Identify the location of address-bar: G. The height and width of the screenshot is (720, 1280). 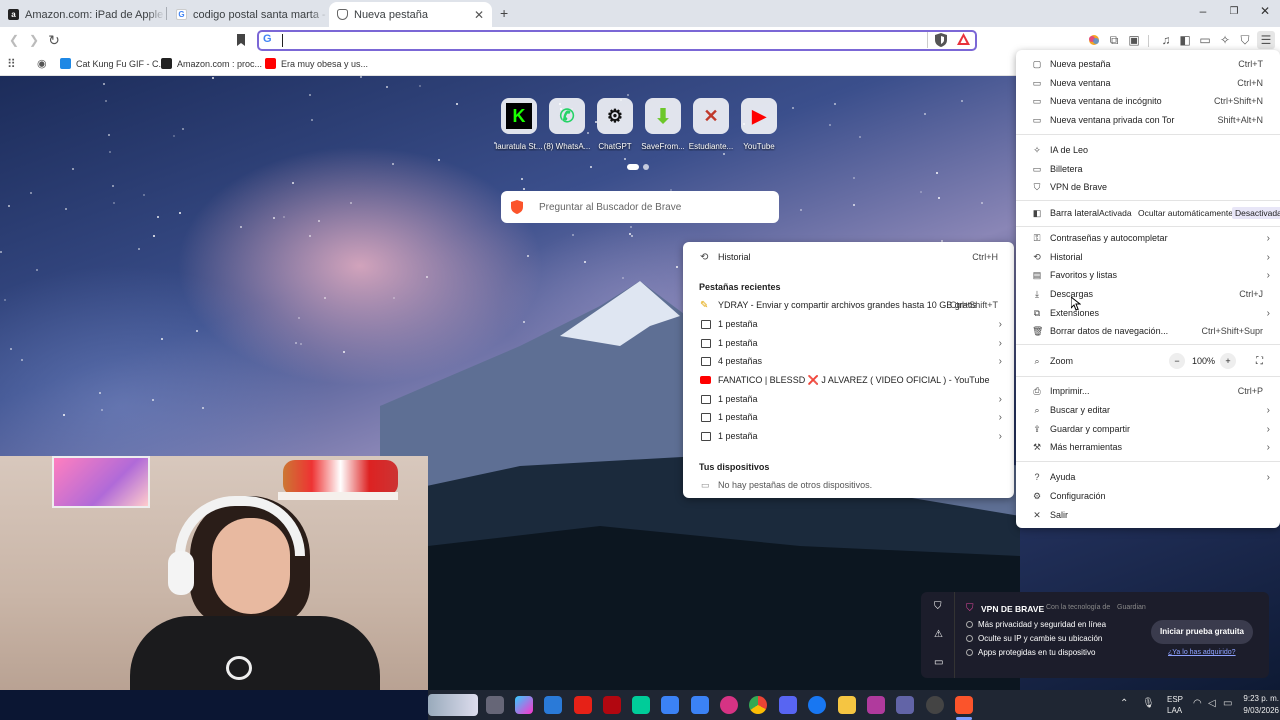
(617, 40).